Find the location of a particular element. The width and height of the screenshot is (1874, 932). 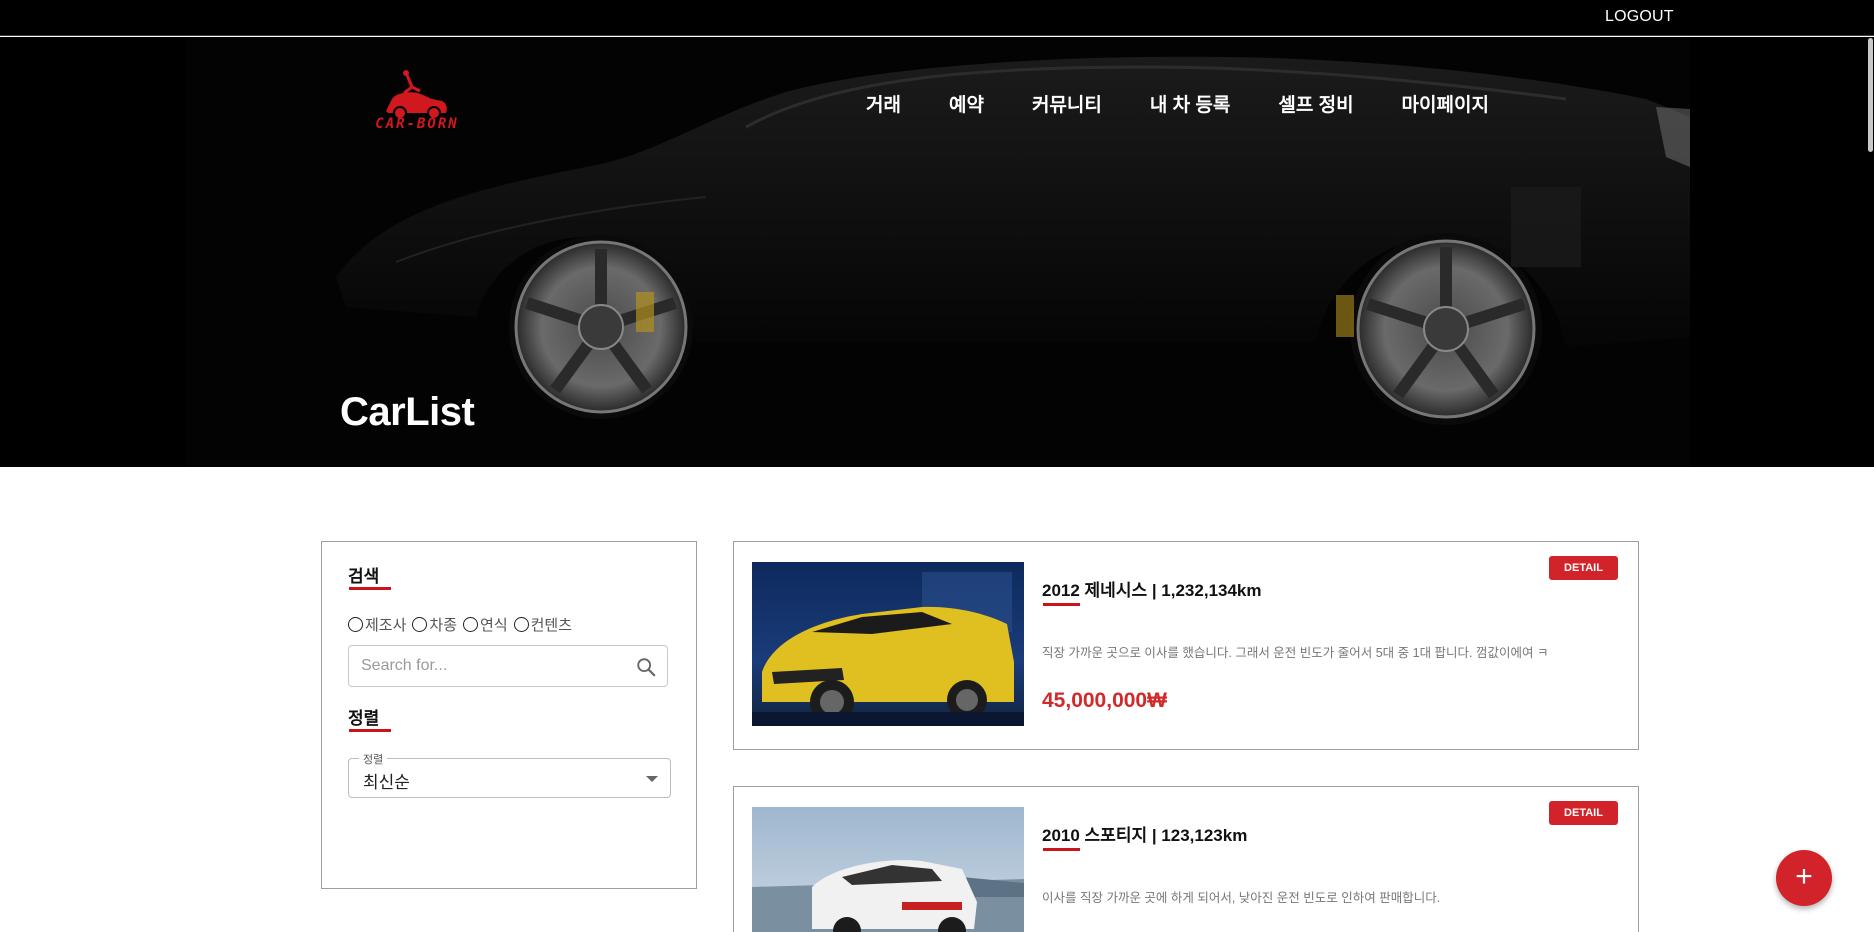

nav-item-register-car: 내 차 등록 is located at coordinates (1190, 103).